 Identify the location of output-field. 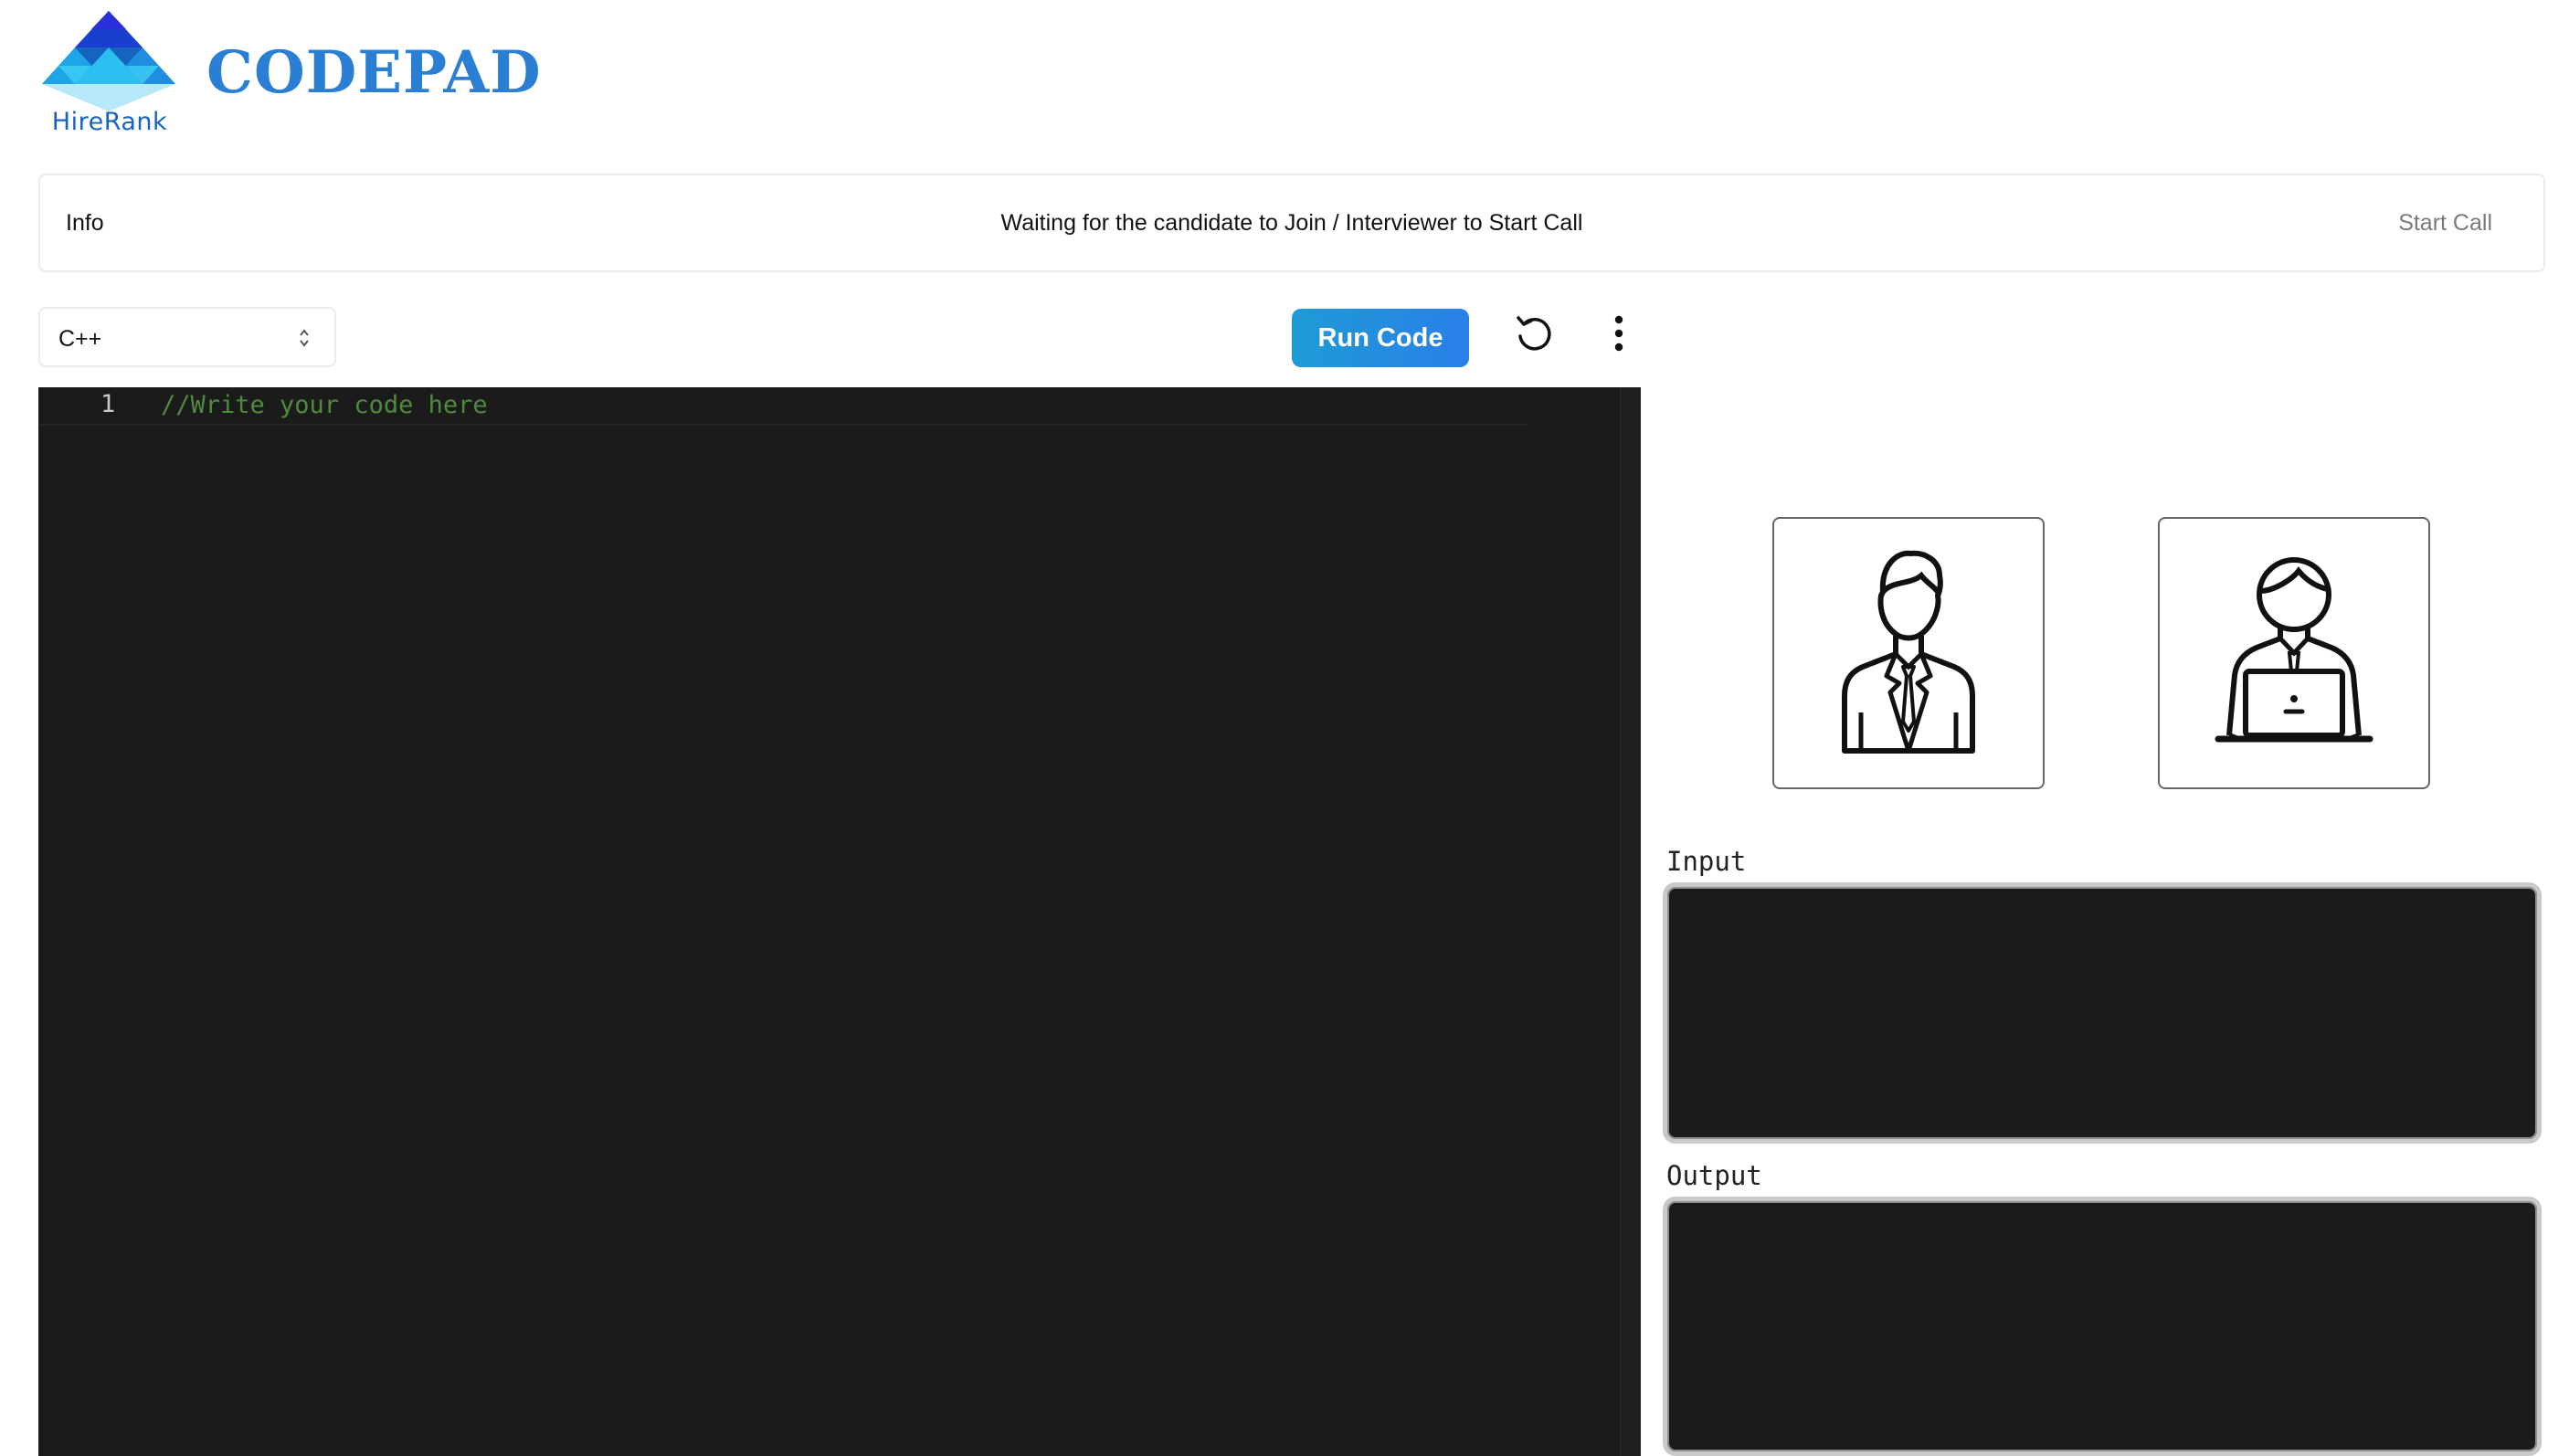
(2102, 1327).